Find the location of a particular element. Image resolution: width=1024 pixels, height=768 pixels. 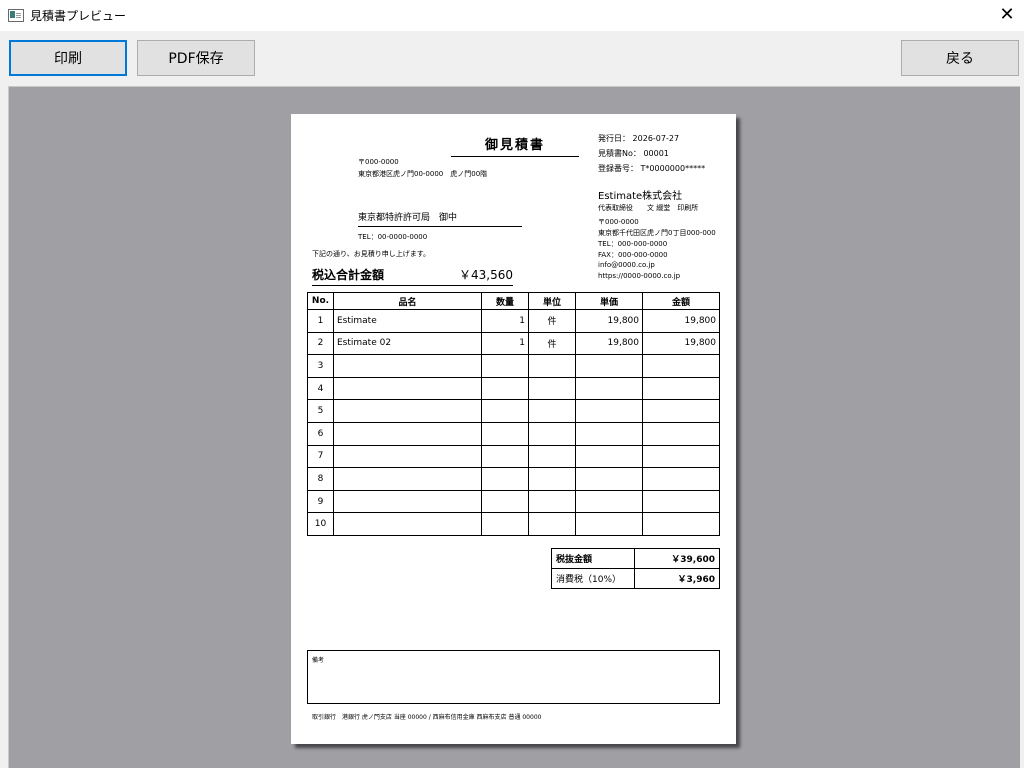

tax-value: ￥3,960 is located at coordinates (677, 578).